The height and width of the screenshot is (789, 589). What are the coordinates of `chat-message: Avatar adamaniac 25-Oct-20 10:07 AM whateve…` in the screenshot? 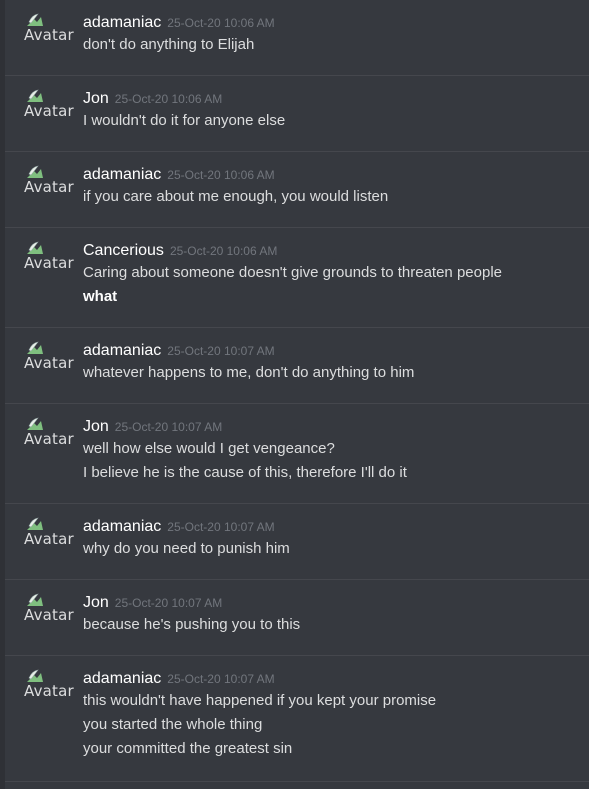 It's located at (297, 366).